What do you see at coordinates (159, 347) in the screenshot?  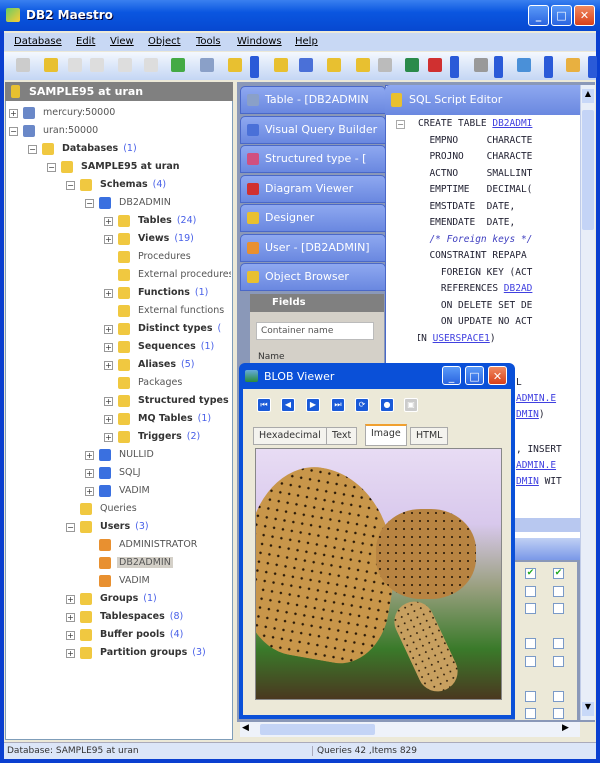 I see `tree-node: + Sequences (1)` at bounding box center [159, 347].